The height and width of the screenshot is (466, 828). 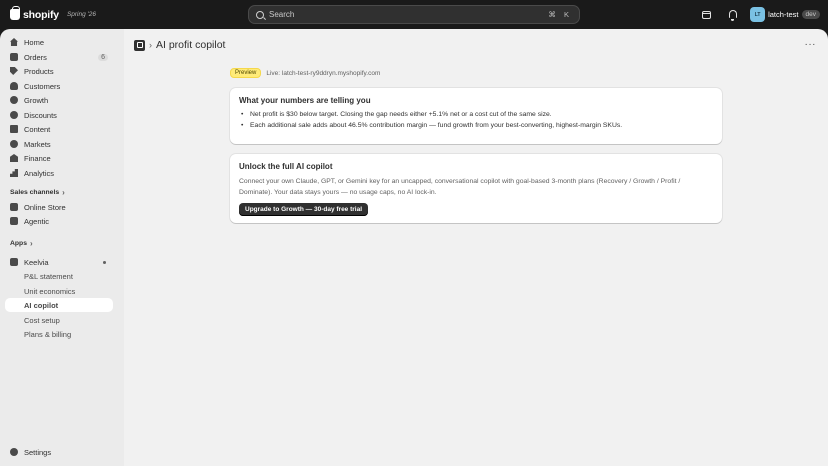 I want to click on sidebar-item-finance: Finance, so click(x=59, y=158).